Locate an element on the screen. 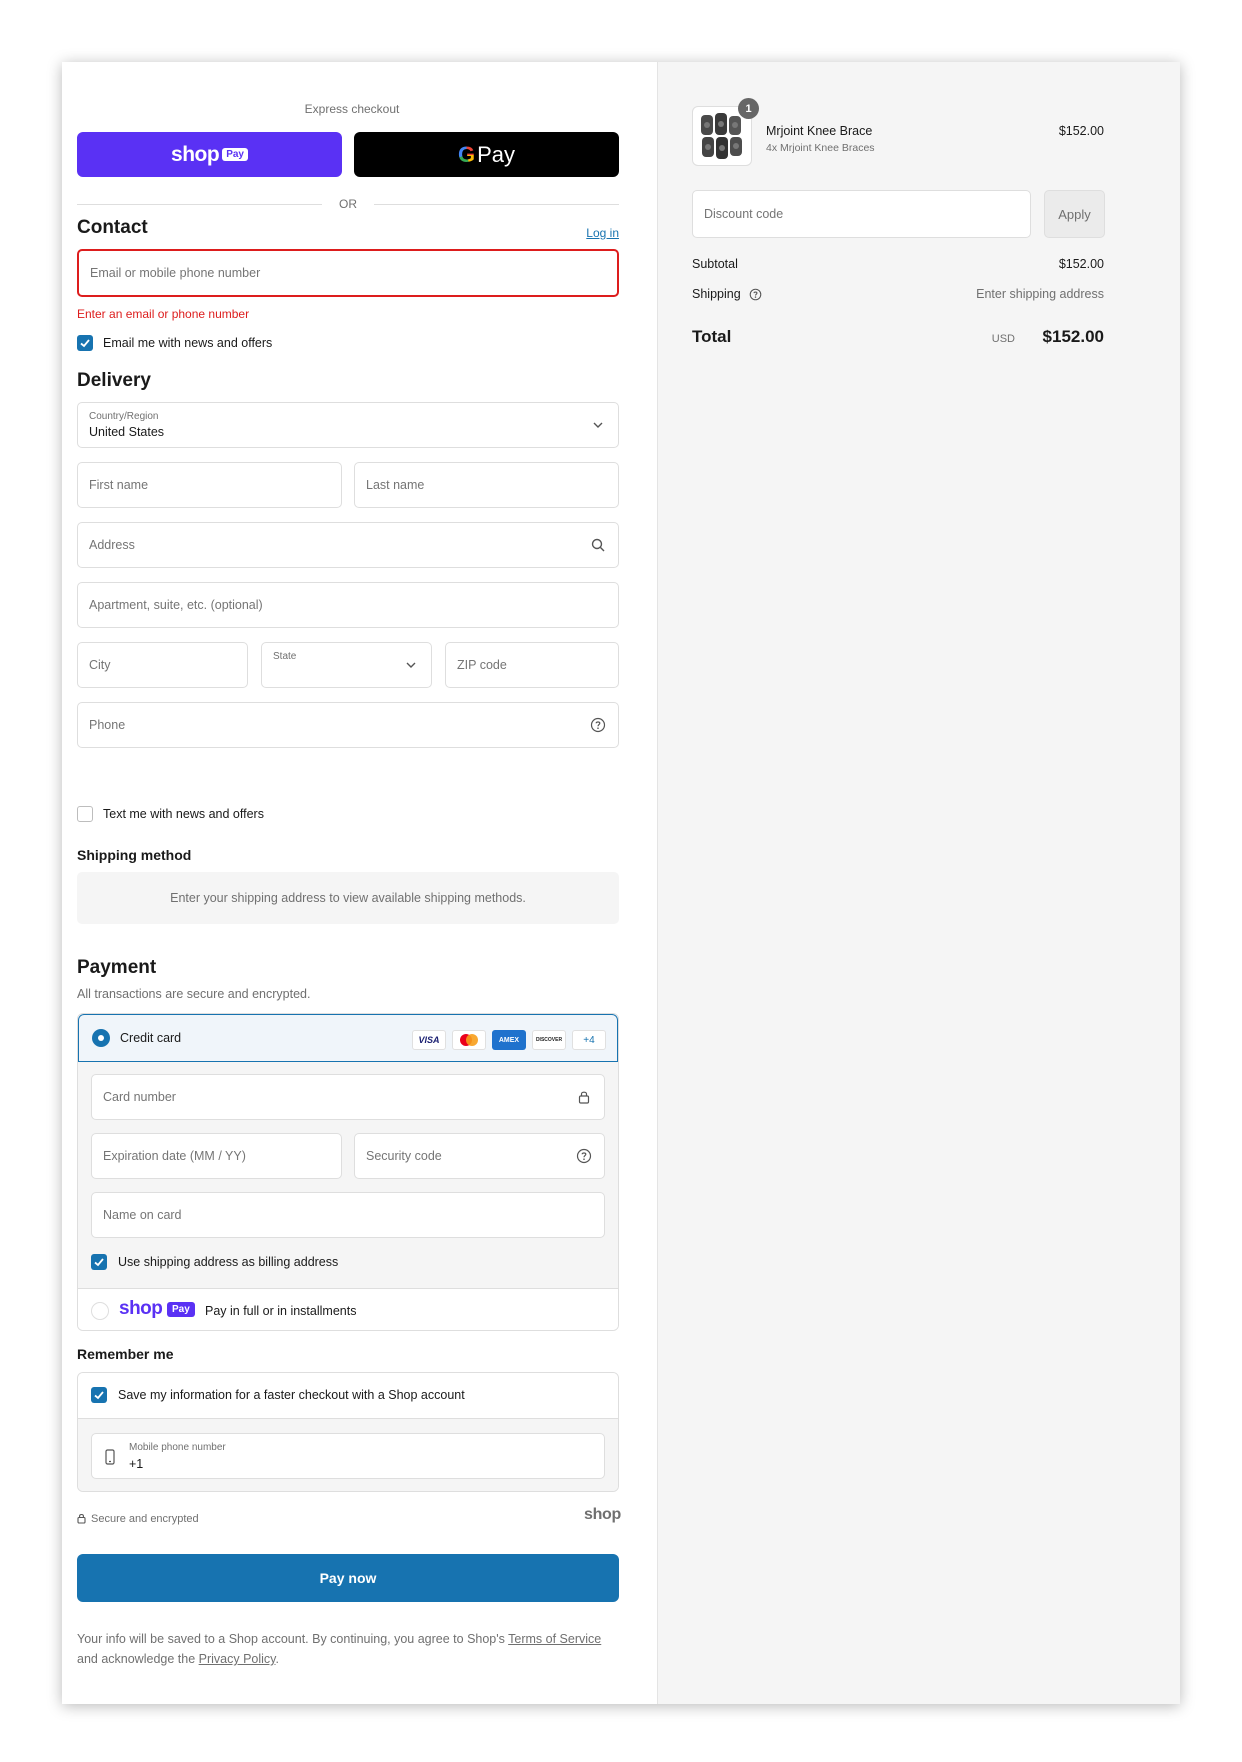 The image size is (1242, 1762). card-number-field is located at coordinates (348, 1097).